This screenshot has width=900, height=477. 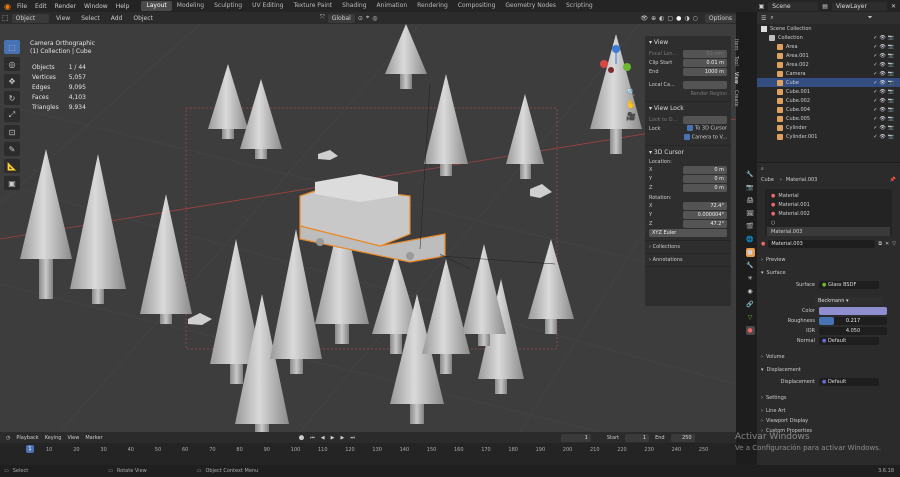 I want to click on options-dropdown: Options, so click(x=720, y=18).